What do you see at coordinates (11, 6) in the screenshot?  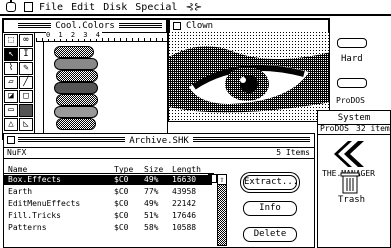 I see `apple-menu-icon` at bounding box center [11, 6].